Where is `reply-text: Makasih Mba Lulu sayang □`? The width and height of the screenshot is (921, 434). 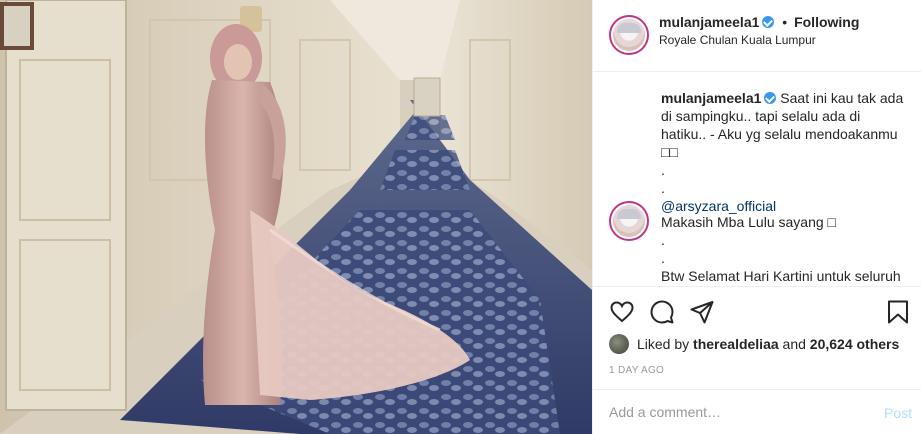
reply-text: Makasih Mba Lulu sayang □ is located at coordinates (748, 222).